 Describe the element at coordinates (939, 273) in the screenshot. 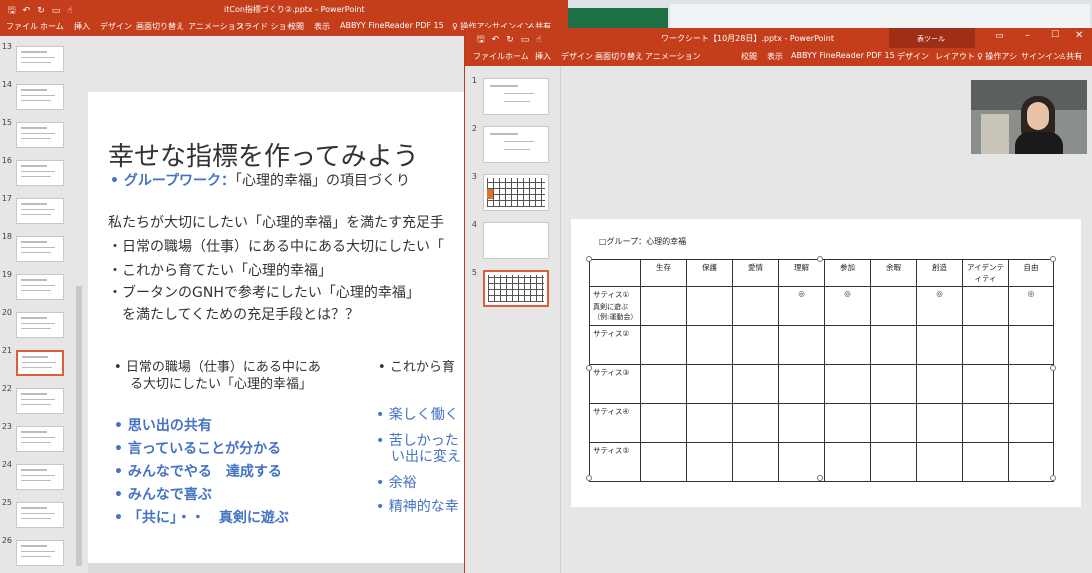

I see `column-header: 創造` at that location.